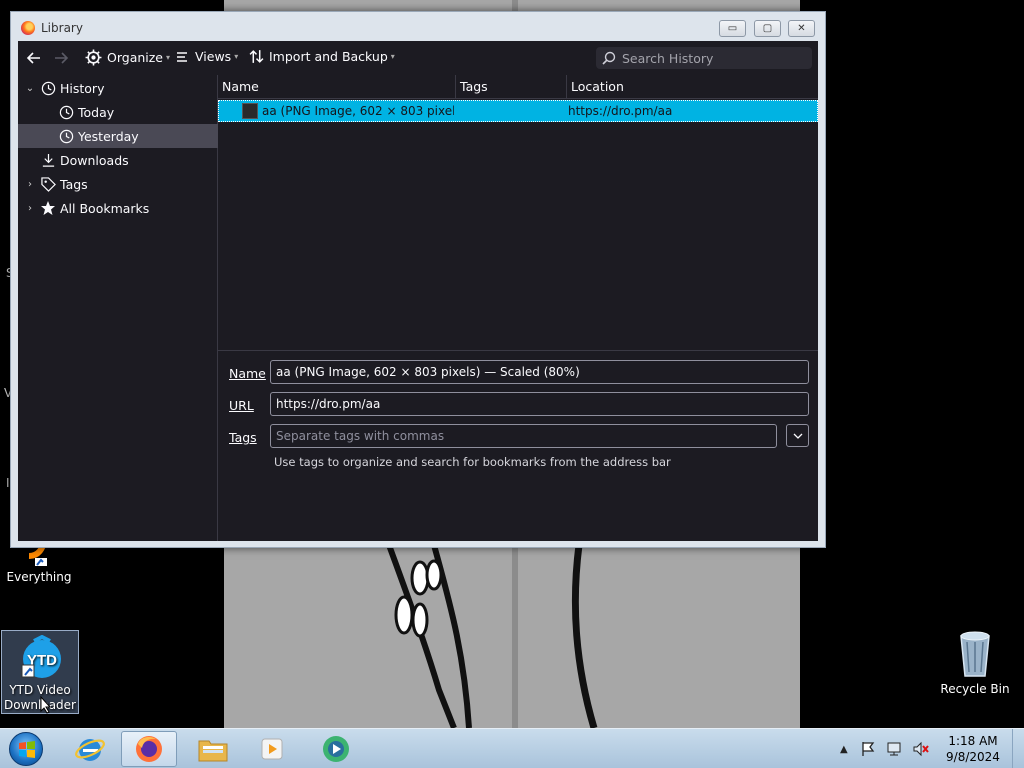 This screenshot has height=768, width=1024. I want to click on forward-arrow-icon, so click(62, 58).